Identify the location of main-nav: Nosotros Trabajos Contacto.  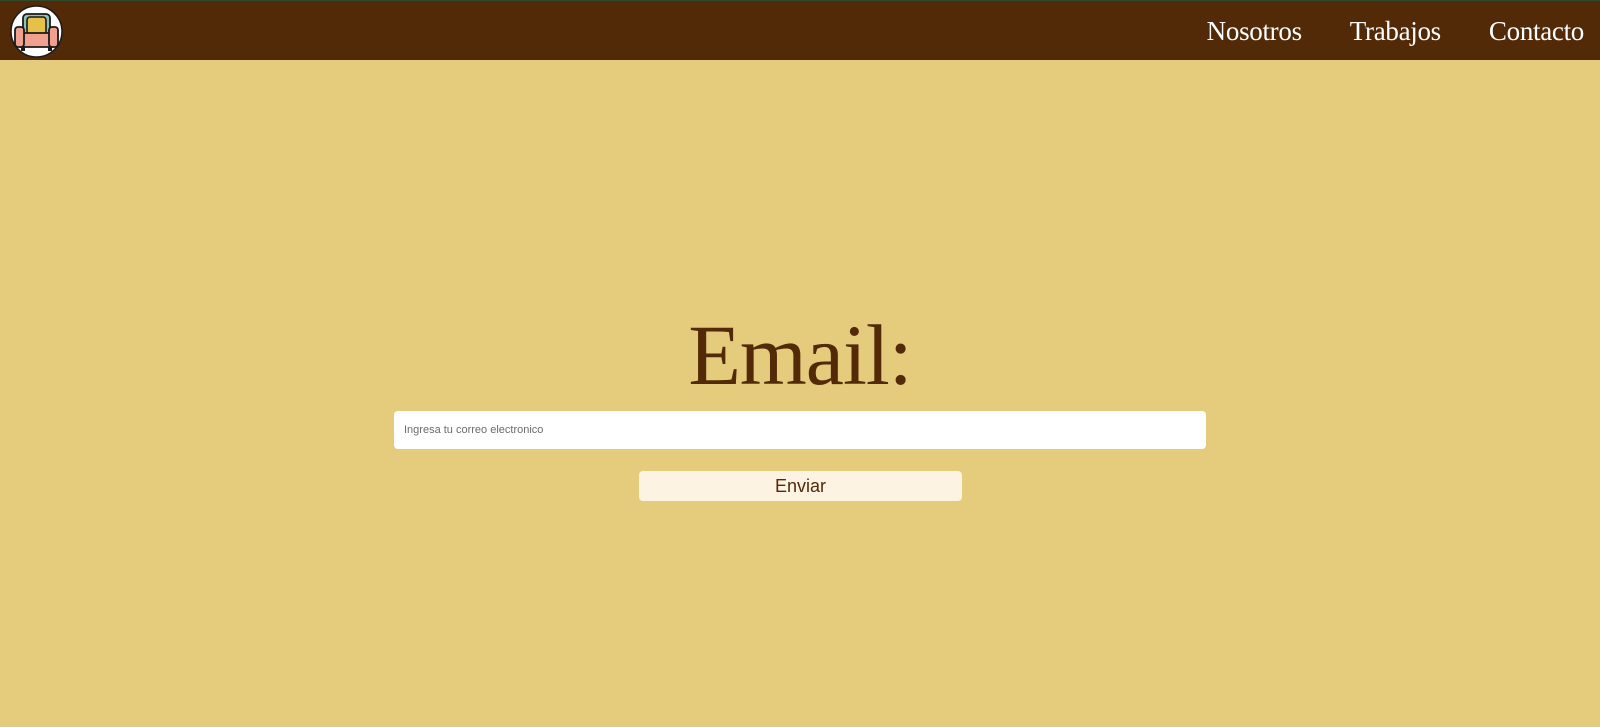
(1403, 31).